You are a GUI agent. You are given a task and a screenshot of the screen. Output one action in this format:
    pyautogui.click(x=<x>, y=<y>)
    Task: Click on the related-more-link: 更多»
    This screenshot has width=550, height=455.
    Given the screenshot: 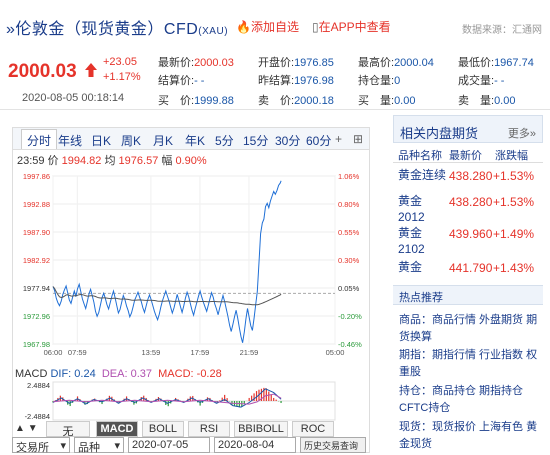 What is the action you would take?
    pyautogui.click(x=522, y=133)
    